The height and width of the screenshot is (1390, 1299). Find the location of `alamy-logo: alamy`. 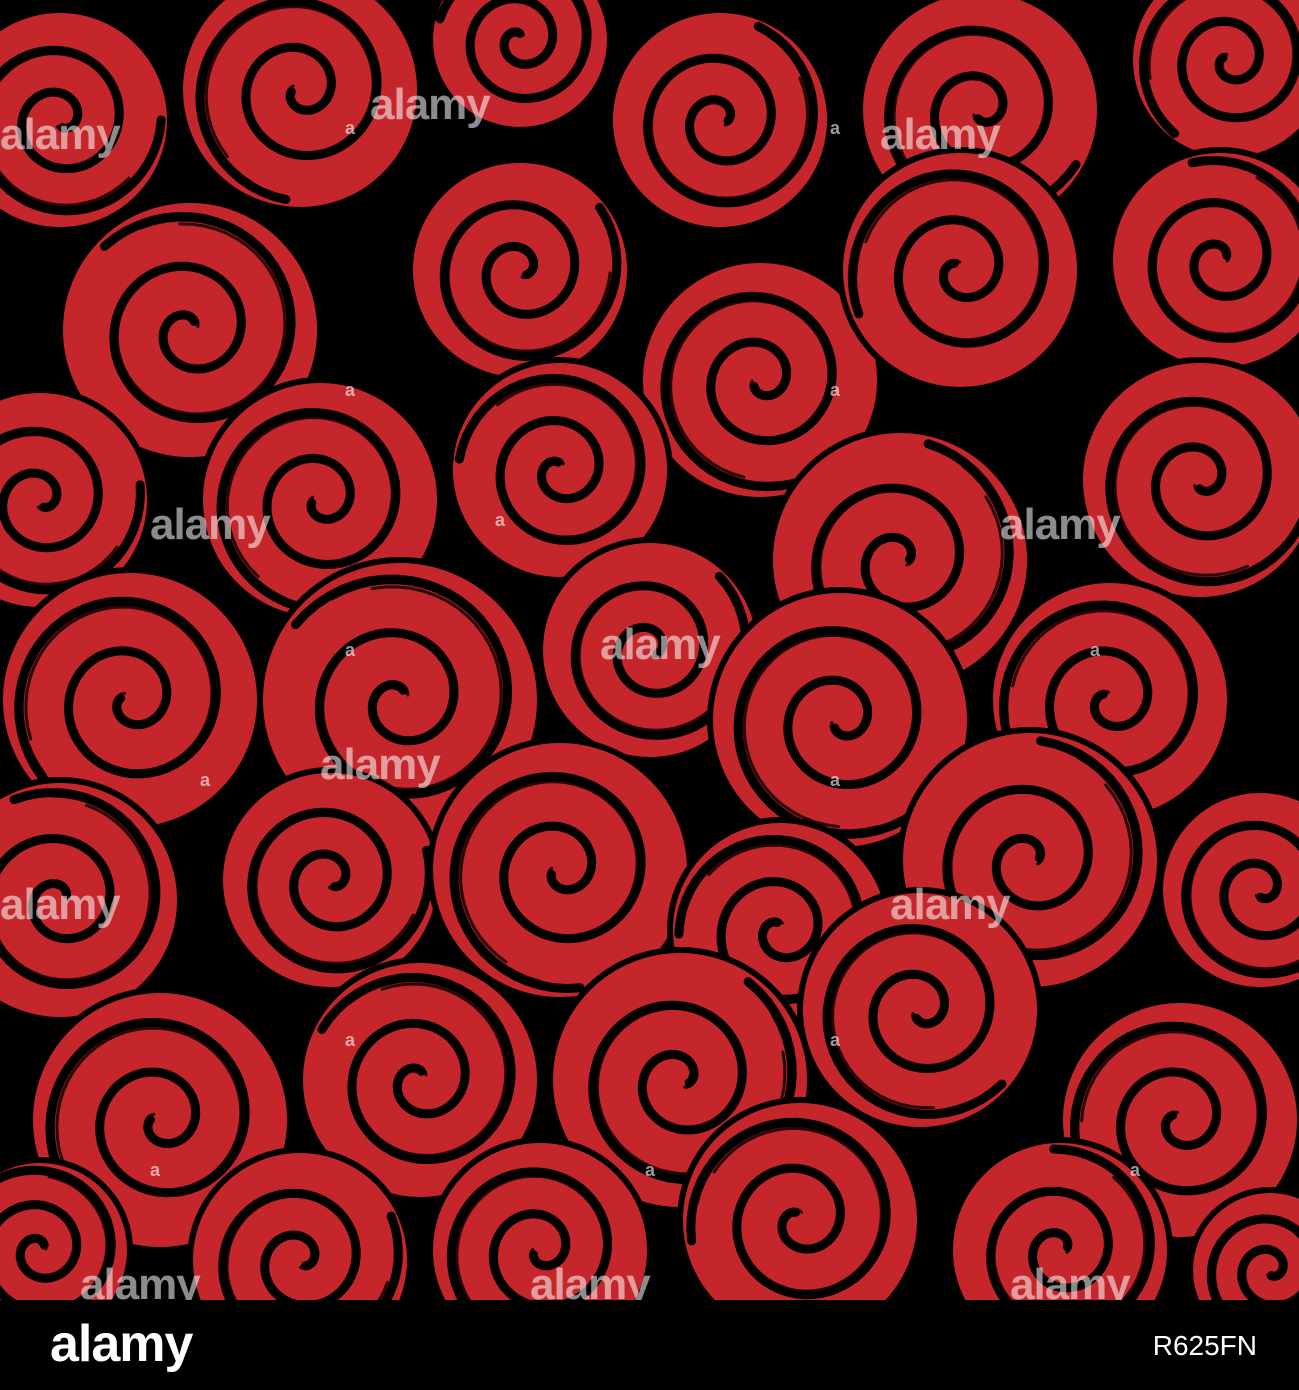

alamy-logo: alamy is located at coordinates (121, 1344).